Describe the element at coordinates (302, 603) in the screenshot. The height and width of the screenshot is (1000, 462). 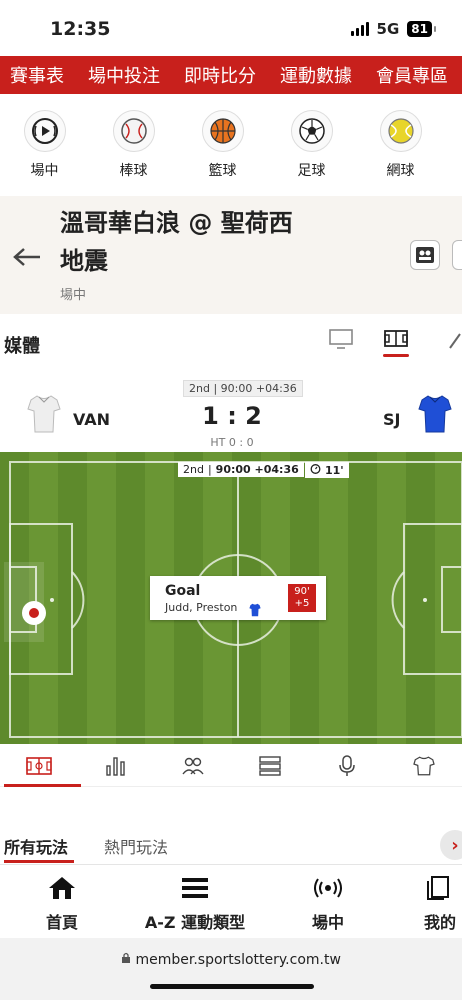
I see `event-minute-added: +5` at that location.